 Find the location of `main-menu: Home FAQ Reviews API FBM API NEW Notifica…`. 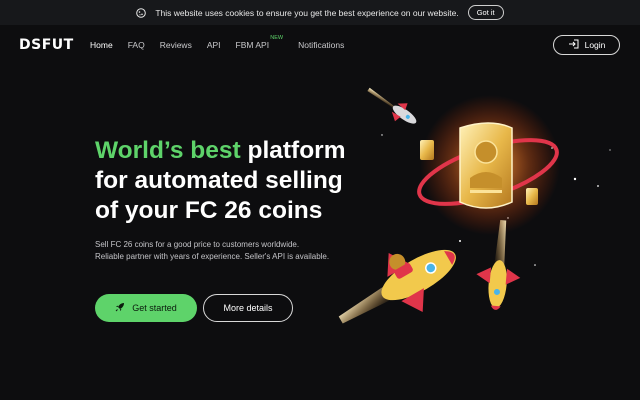

main-menu: Home FAQ Reviews API FBM API NEW Notifica… is located at coordinates (224, 42).